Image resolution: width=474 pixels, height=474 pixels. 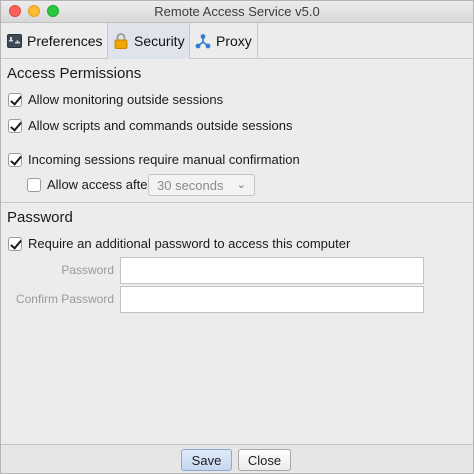 What do you see at coordinates (15, 243) in the screenshot?
I see `require-password-checkbox` at bounding box center [15, 243].